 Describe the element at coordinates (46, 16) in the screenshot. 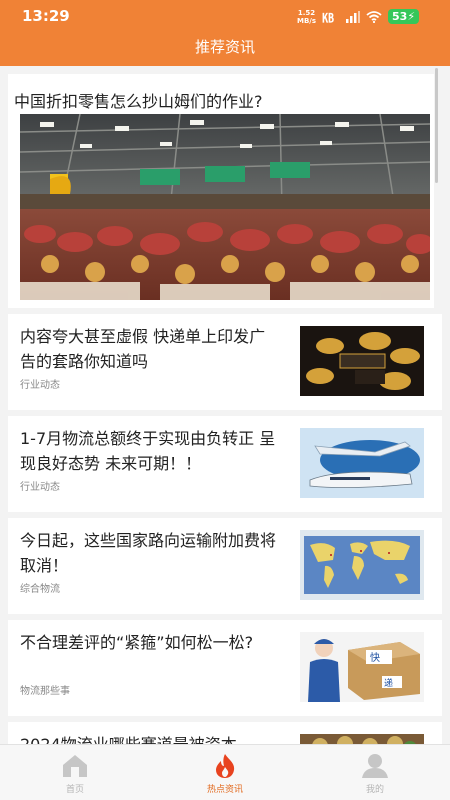

I see `status-time: 13:29` at that location.